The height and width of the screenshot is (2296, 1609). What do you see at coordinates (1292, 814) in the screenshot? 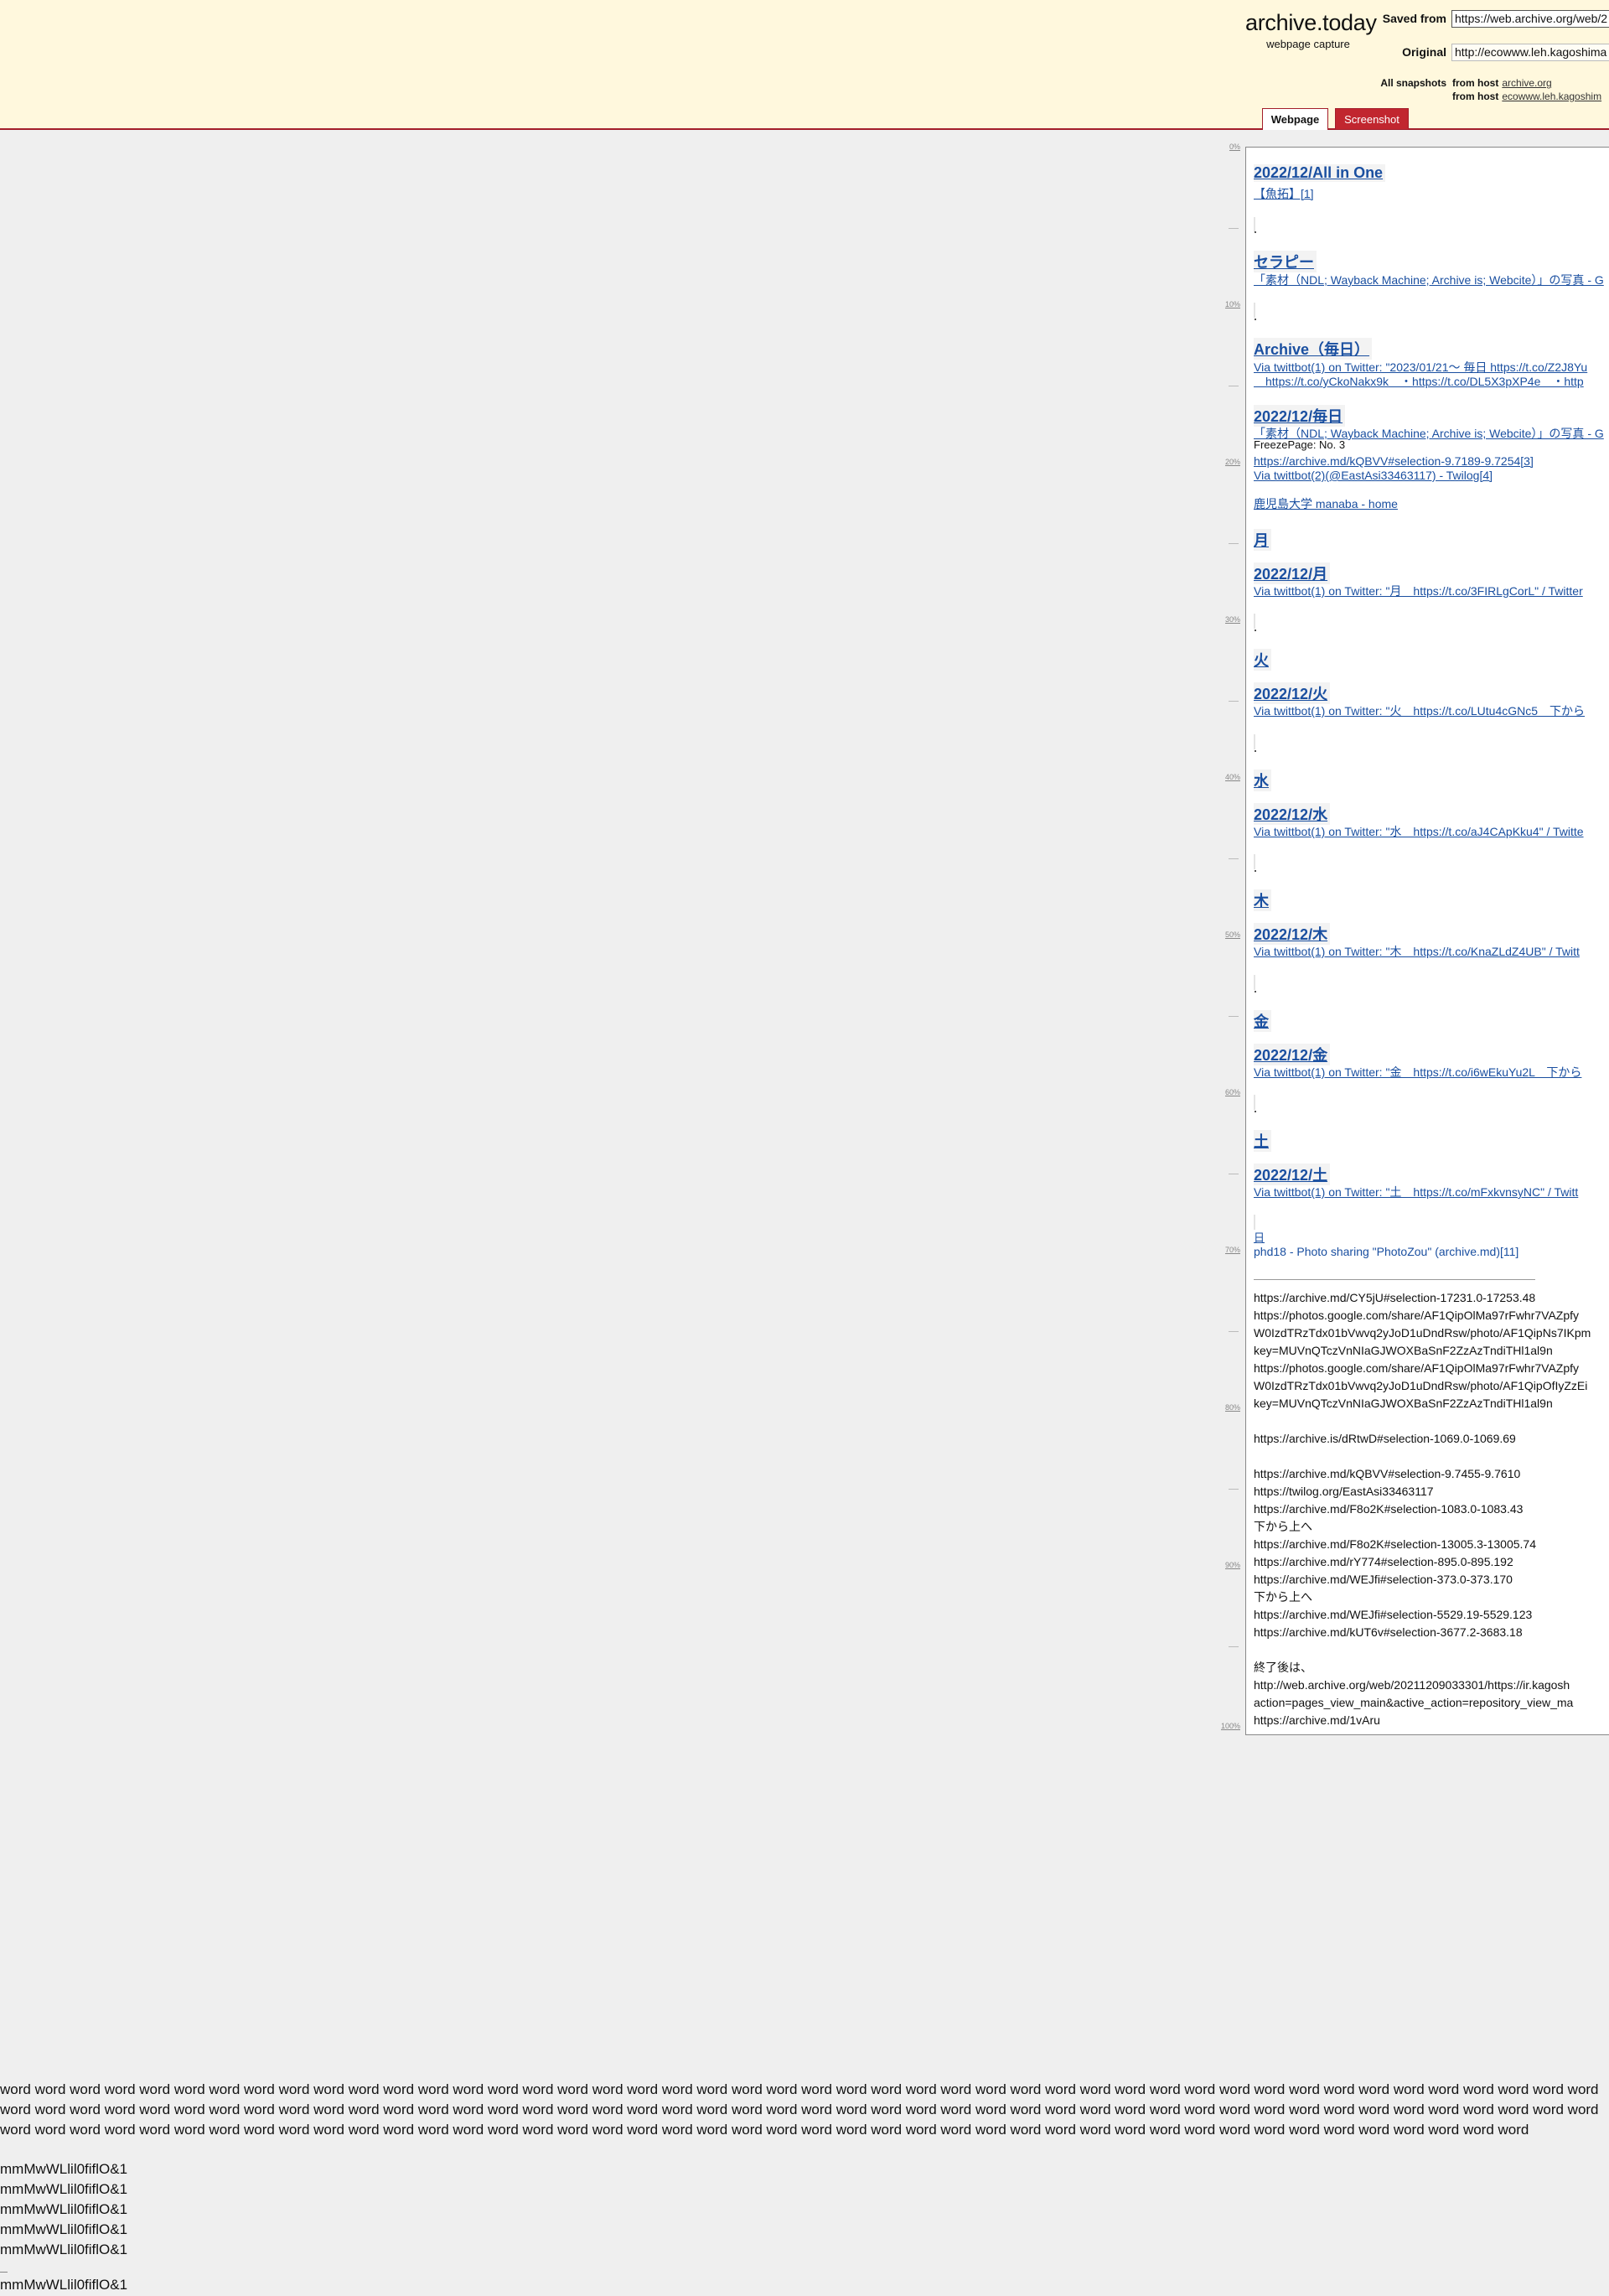
I see `heading-2022-12-wednesday: 2022/12/水` at bounding box center [1292, 814].